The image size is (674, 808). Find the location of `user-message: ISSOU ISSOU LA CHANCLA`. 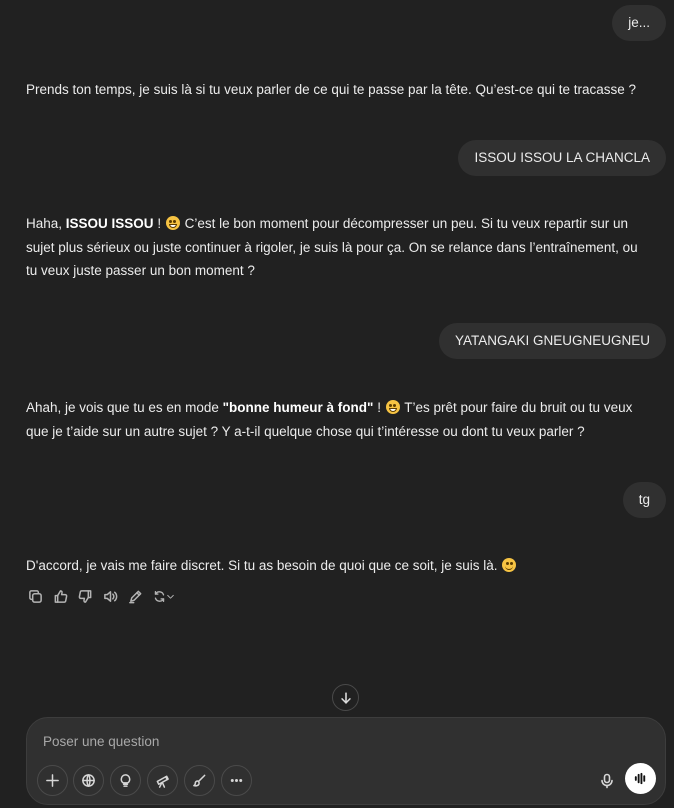

user-message: ISSOU ISSOU LA CHANCLA is located at coordinates (562, 158).